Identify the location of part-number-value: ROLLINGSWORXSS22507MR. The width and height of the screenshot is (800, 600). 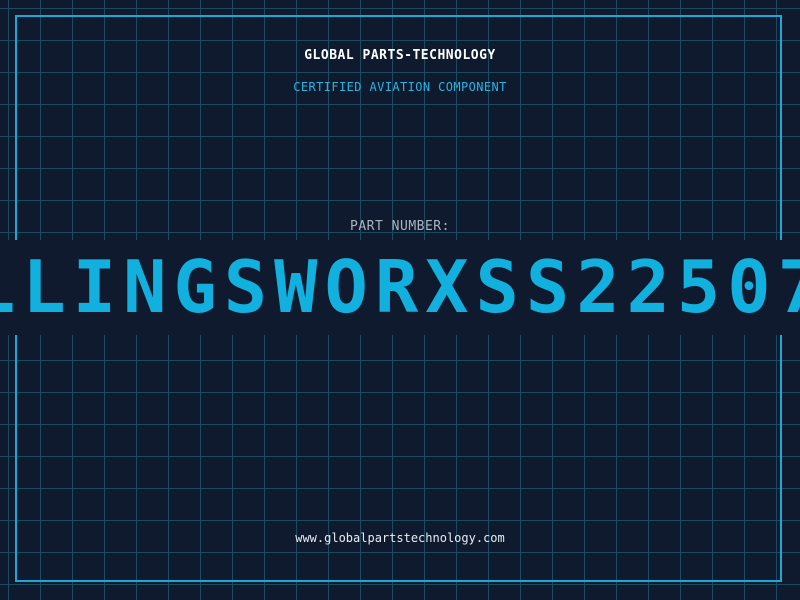
(400, 287).